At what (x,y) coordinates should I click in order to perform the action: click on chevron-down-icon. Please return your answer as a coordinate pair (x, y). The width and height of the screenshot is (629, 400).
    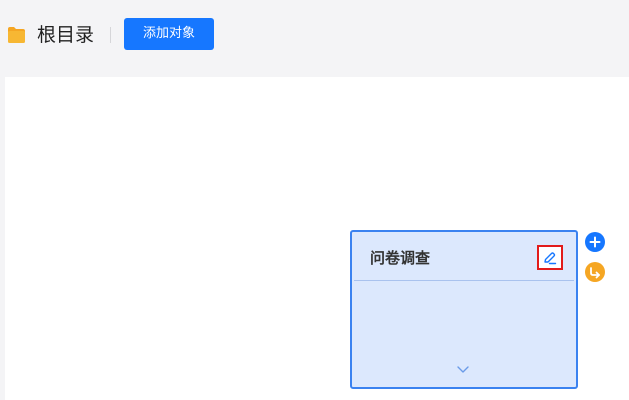
    Looking at the image, I should click on (463, 370).